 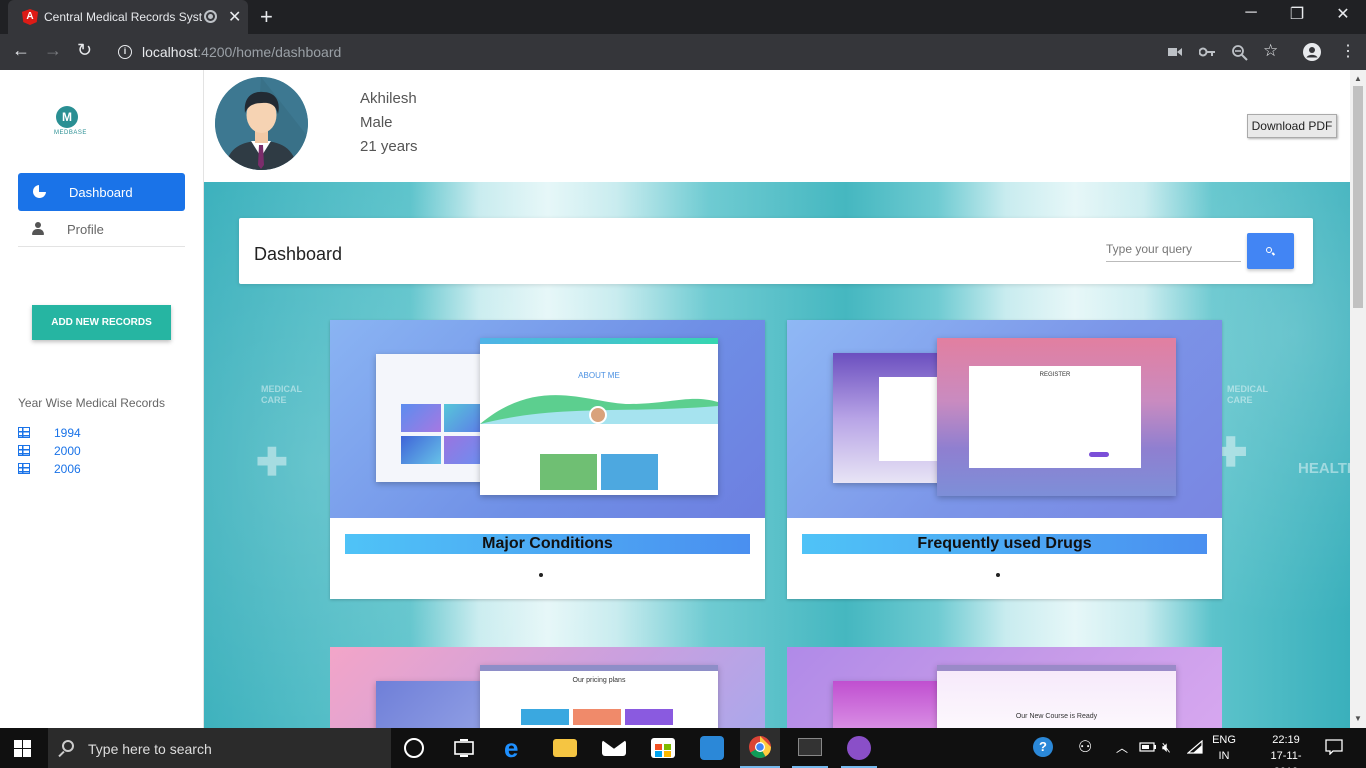 What do you see at coordinates (1224, 748) in the screenshot?
I see `language-indicator: ENG IN` at bounding box center [1224, 748].